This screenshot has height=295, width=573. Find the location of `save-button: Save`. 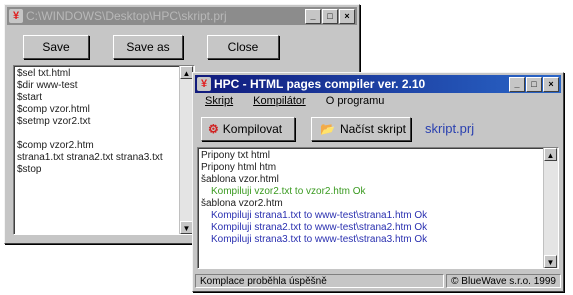

save-button: Save is located at coordinates (56, 47).